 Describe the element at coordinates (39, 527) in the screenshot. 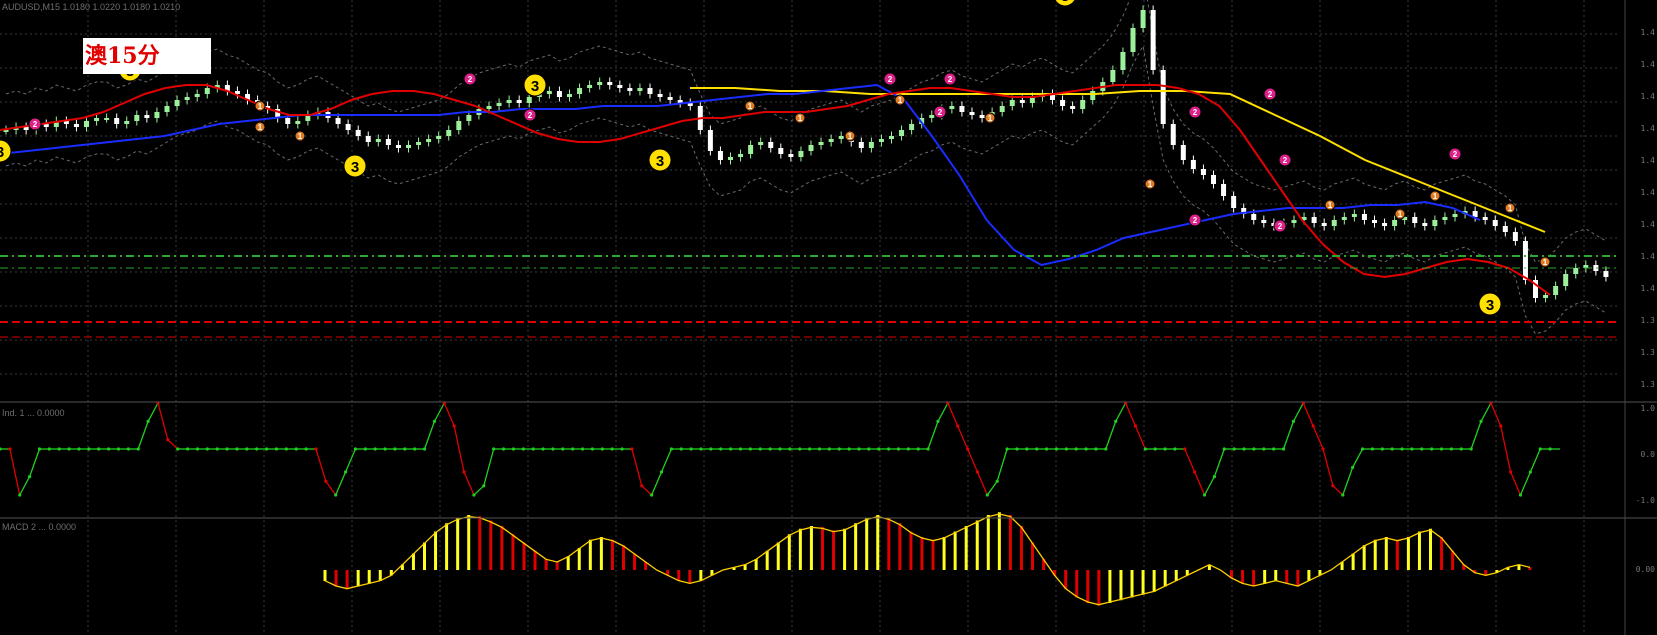

I see `macd-header-text: MACD 2 ... 0.0000` at that location.